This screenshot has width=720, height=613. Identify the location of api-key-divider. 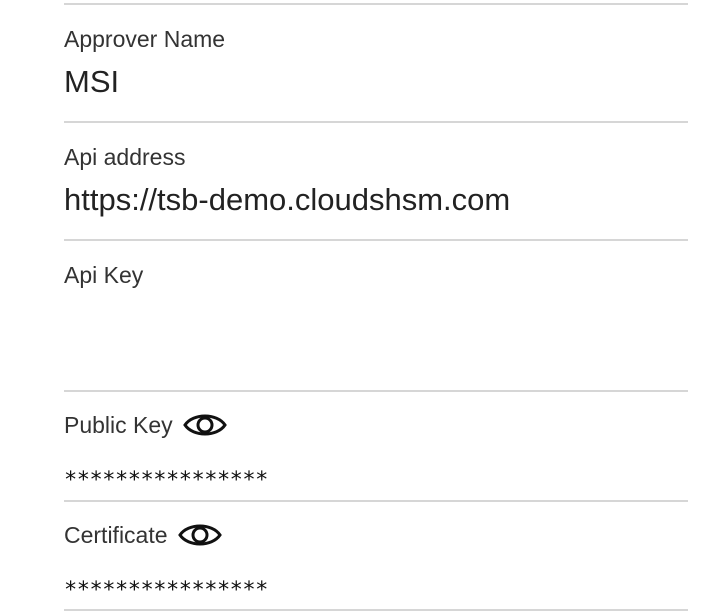
(376, 391).